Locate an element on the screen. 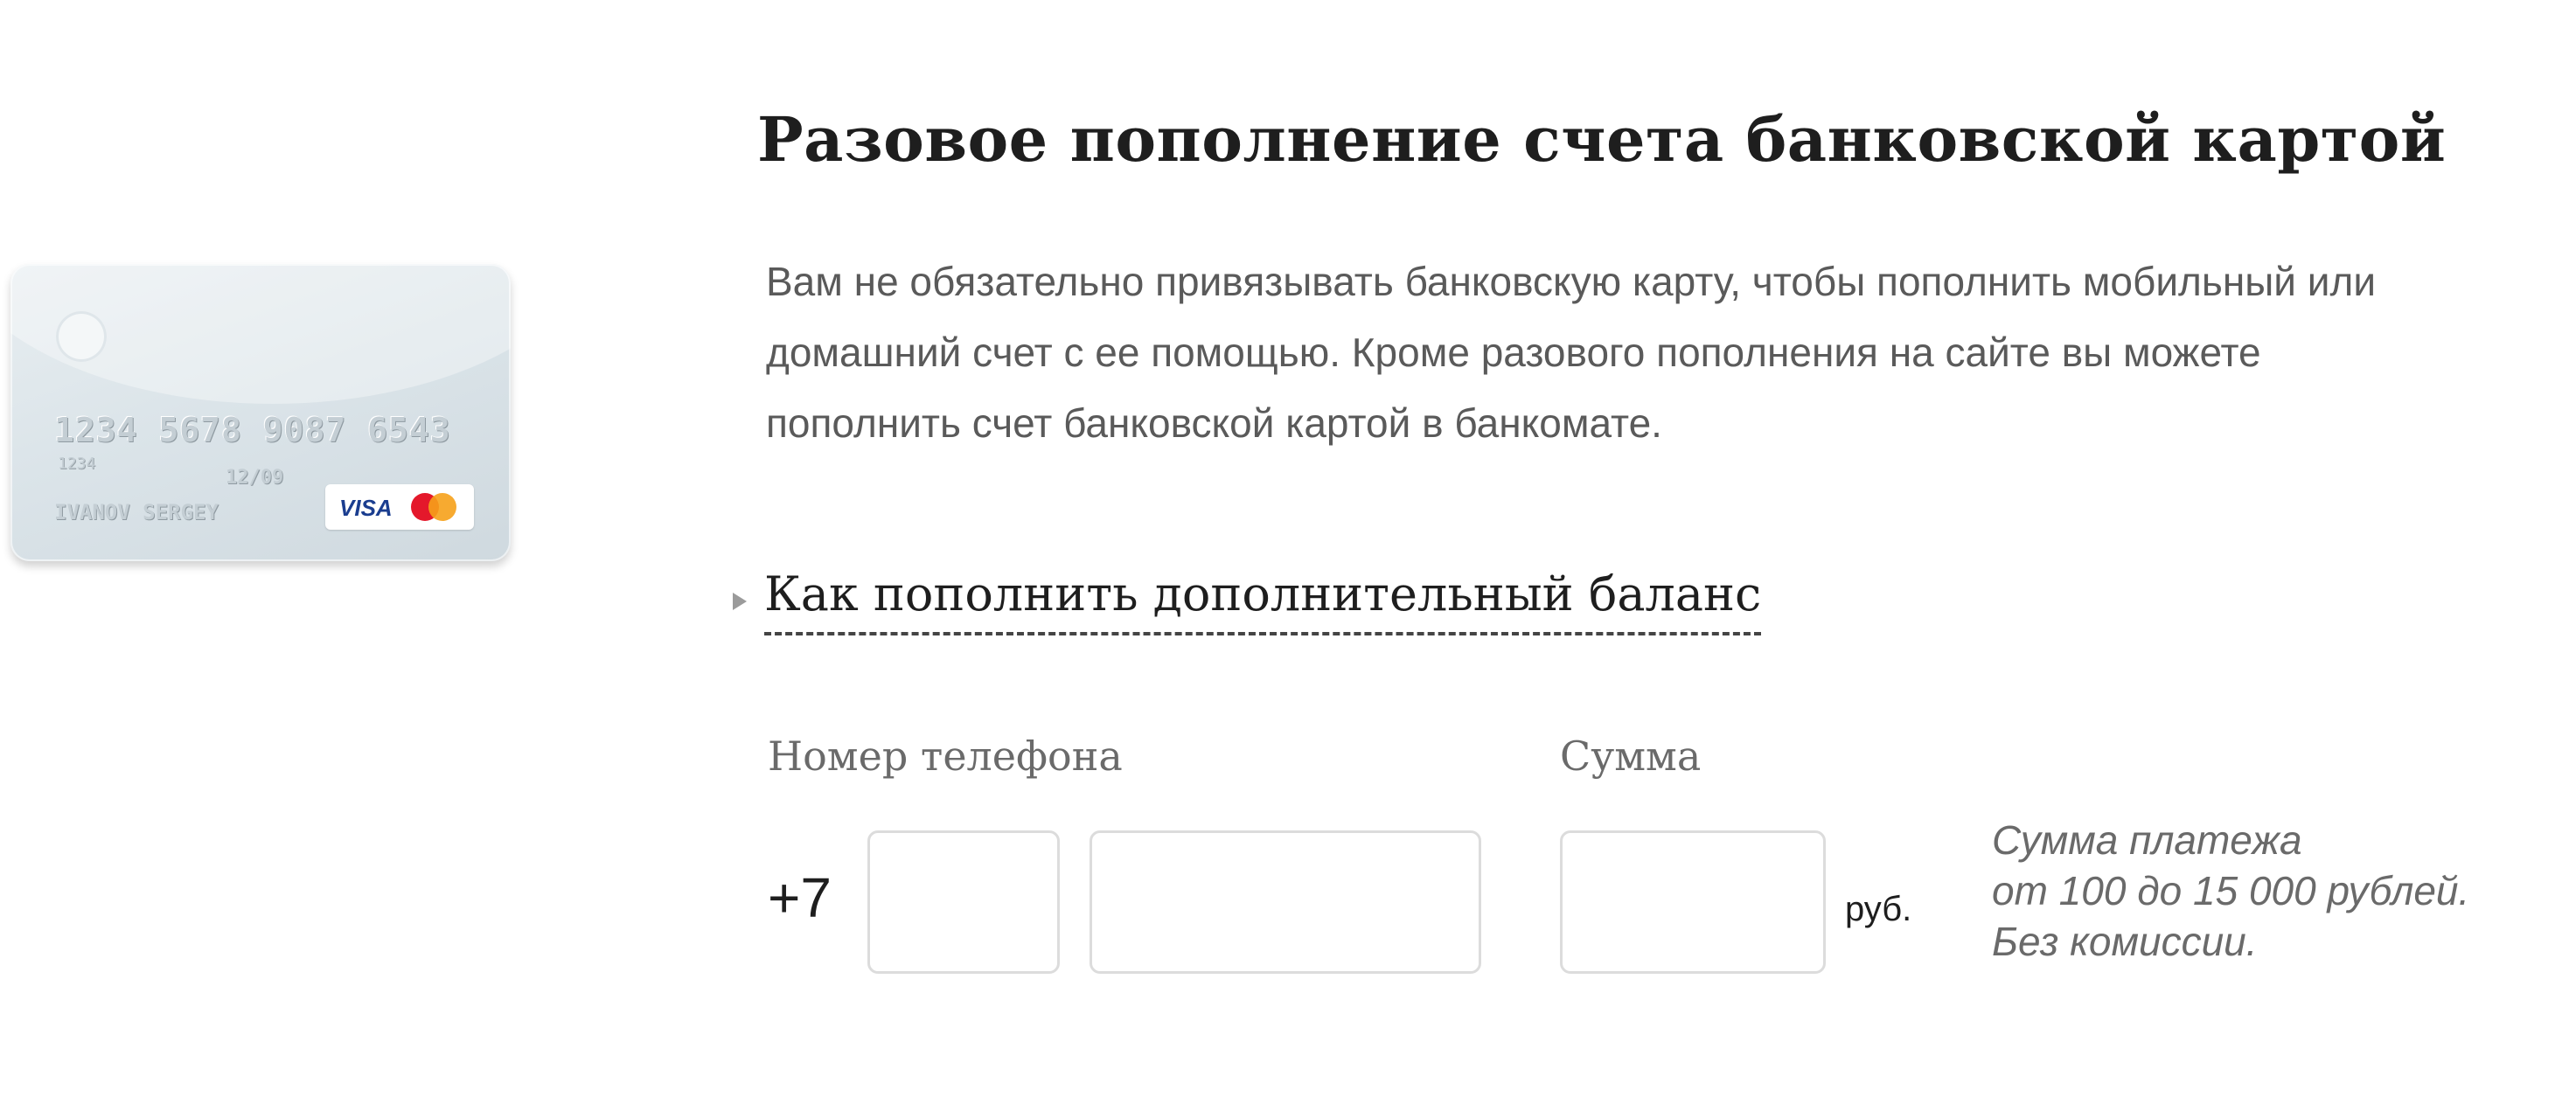 Image resolution: width=2576 pixels, height=1111 pixels. phone-number-label: Номер телефона is located at coordinates (945, 757).